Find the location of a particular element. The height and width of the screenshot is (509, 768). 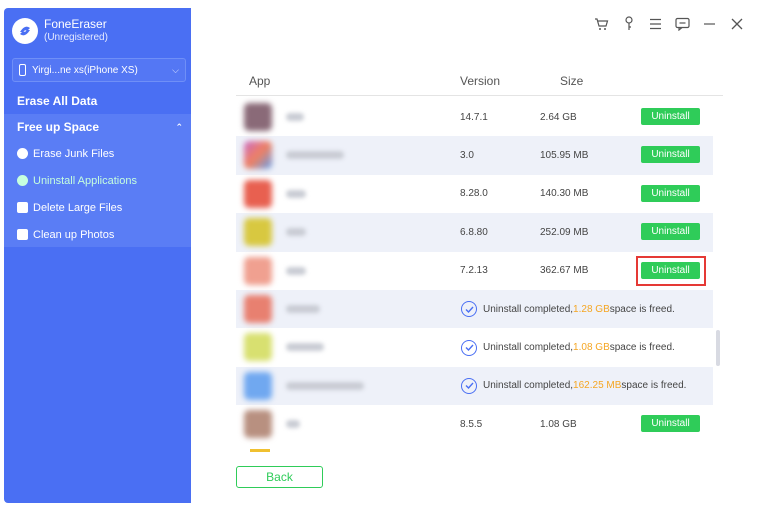

header-divider is located at coordinates (479, 95).